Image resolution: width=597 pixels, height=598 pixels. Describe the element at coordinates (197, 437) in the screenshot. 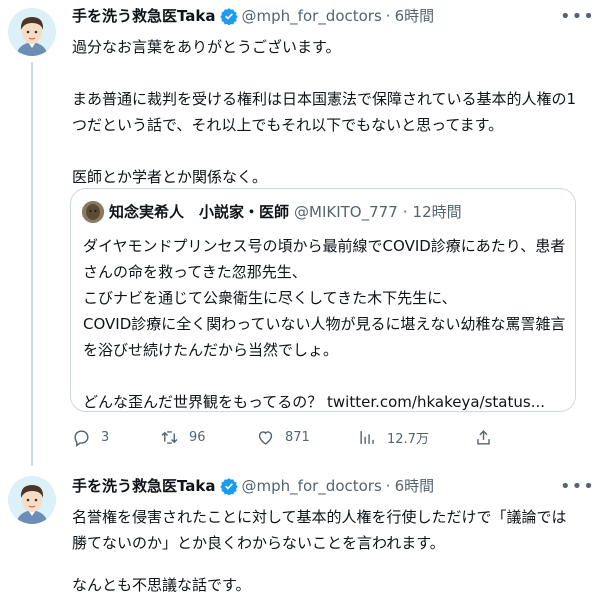

I see `retweet-count: 96` at that location.